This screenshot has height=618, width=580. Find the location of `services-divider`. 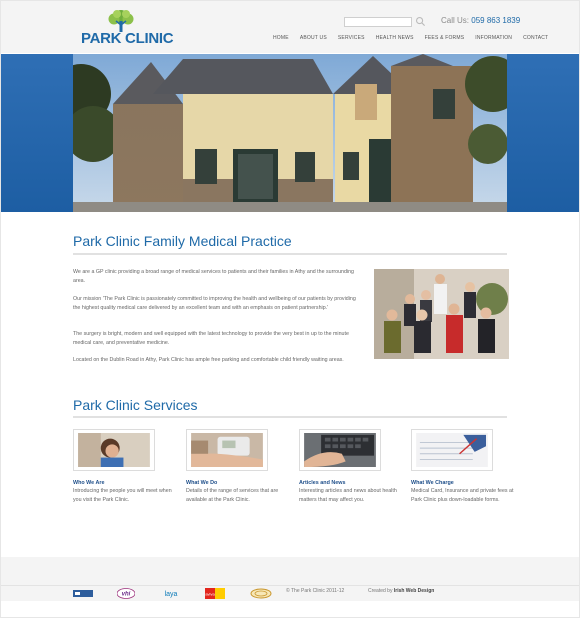

services-divider is located at coordinates (290, 417).